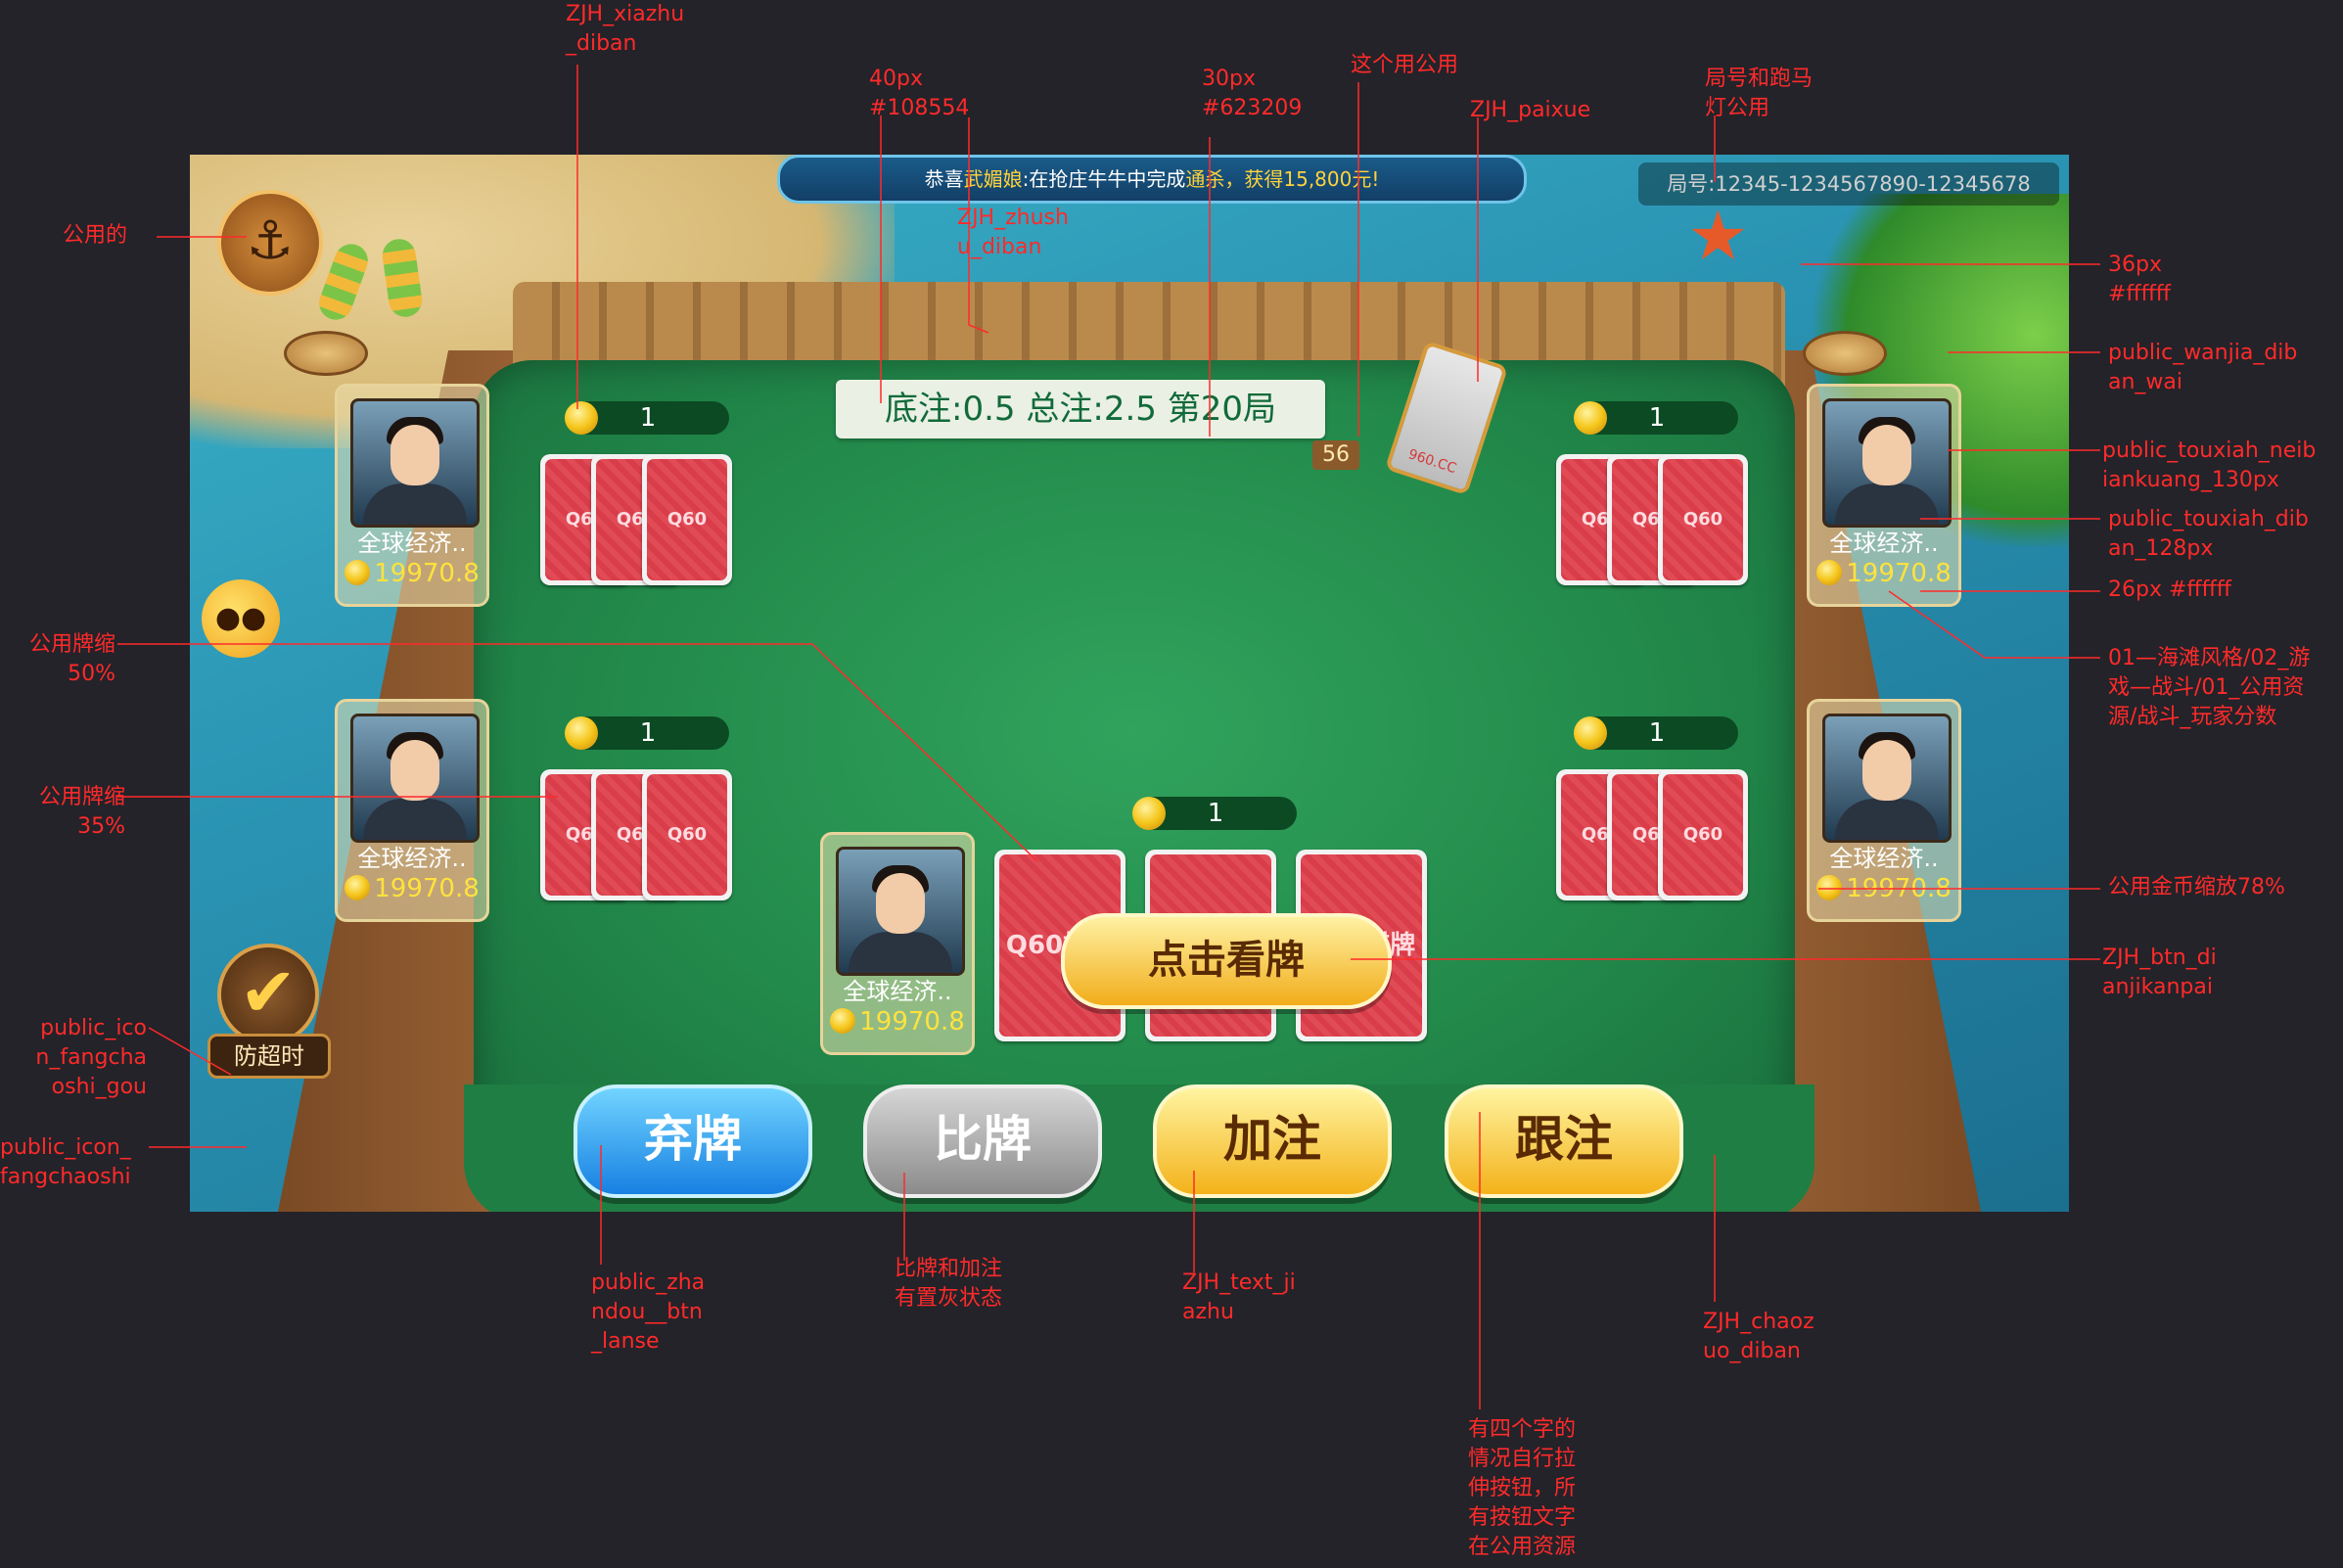 The image size is (2343, 1568). Describe the element at coordinates (1759, 93) in the screenshot. I see `annotation: 局号和跑马 灯公用` at that location.